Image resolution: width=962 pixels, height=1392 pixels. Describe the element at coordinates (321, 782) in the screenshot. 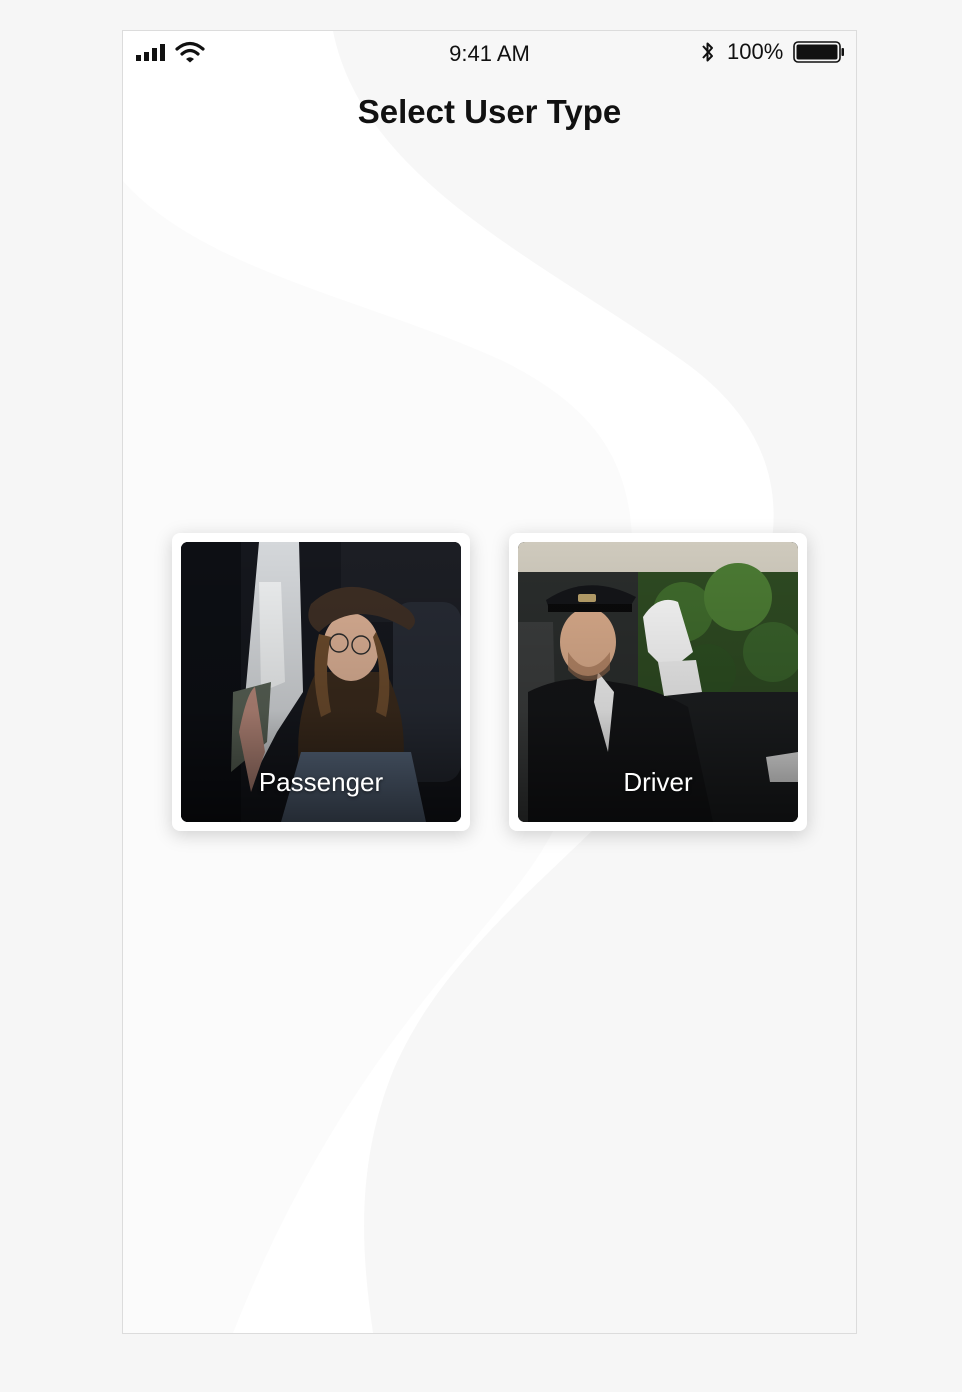

I see `passenger-label: Passenger` at that location.